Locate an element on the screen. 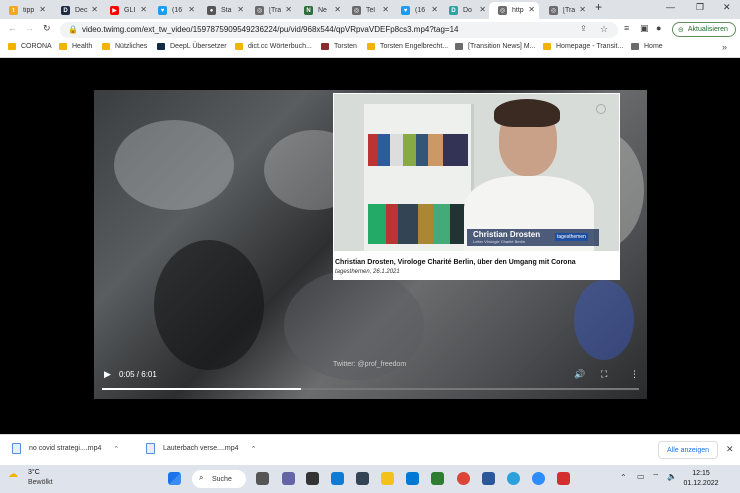  download-item: Lauterbach verse....mp4 ⌃ is located at coordinates (201, 448).